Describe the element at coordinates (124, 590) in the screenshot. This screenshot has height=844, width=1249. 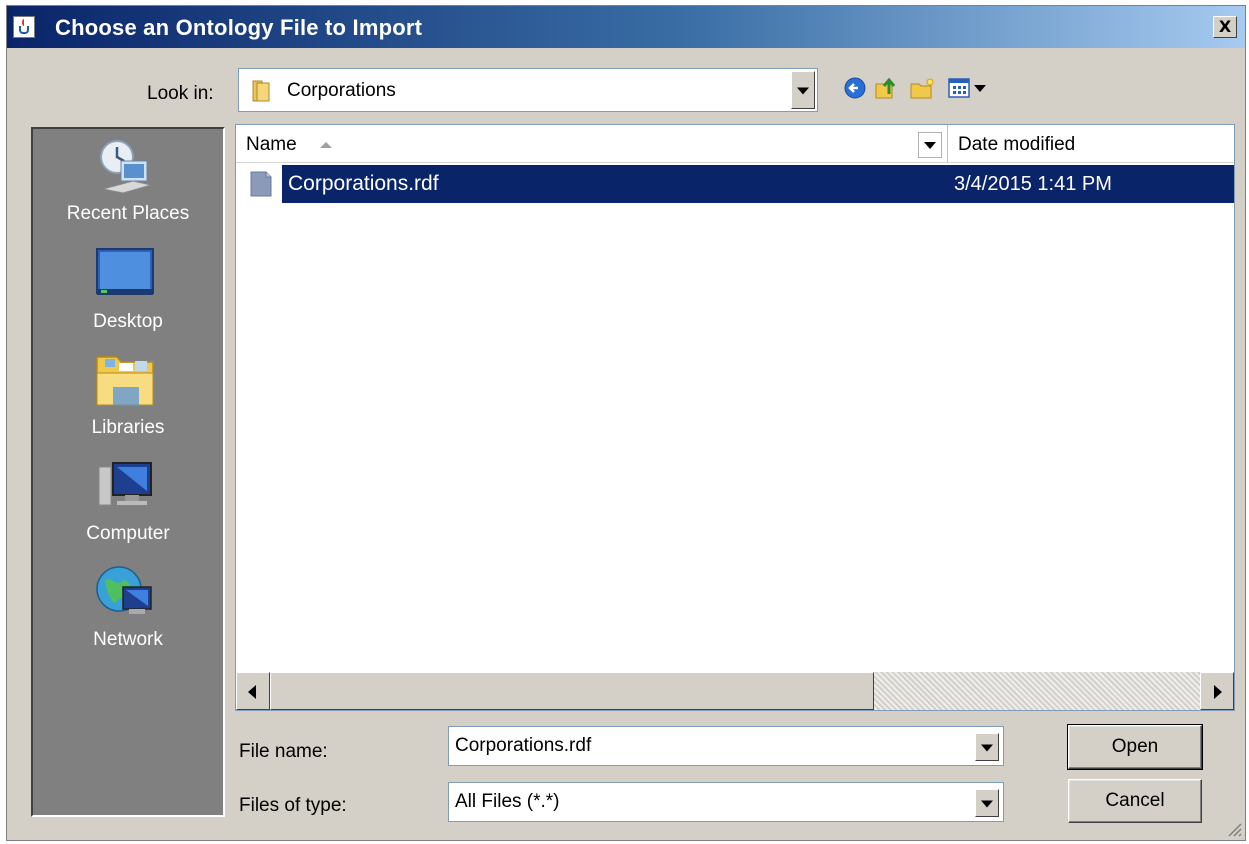
I see `network-icon` at that location.